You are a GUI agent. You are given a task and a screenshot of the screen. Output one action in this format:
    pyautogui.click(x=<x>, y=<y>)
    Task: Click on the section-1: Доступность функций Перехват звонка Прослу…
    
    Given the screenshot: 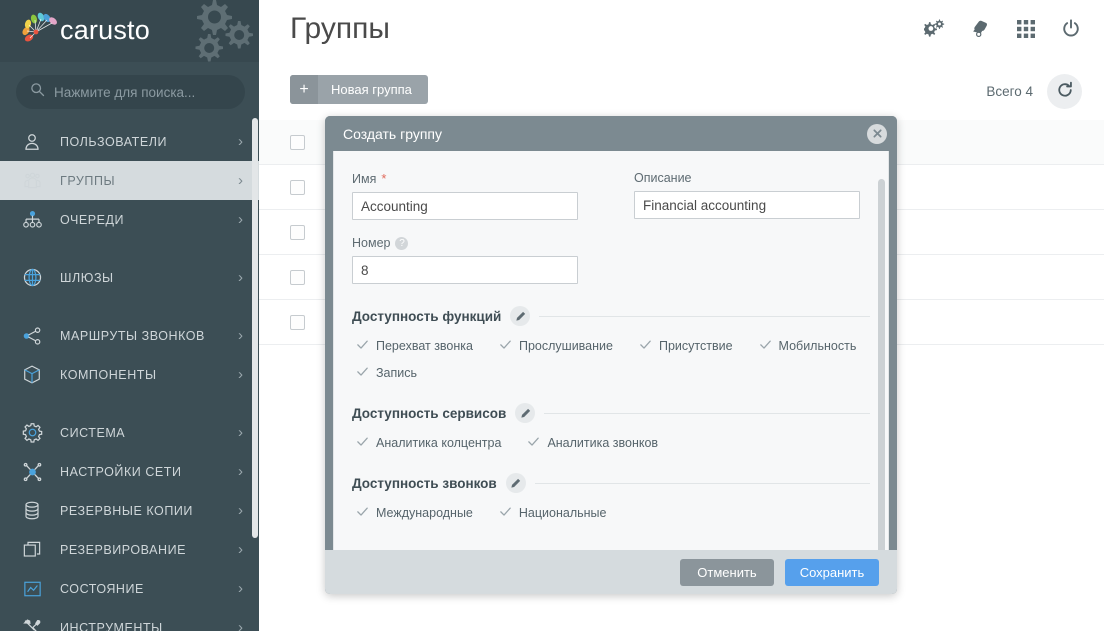 What is the action you would take?
    pyautogui.click(x=611, y=343)
    